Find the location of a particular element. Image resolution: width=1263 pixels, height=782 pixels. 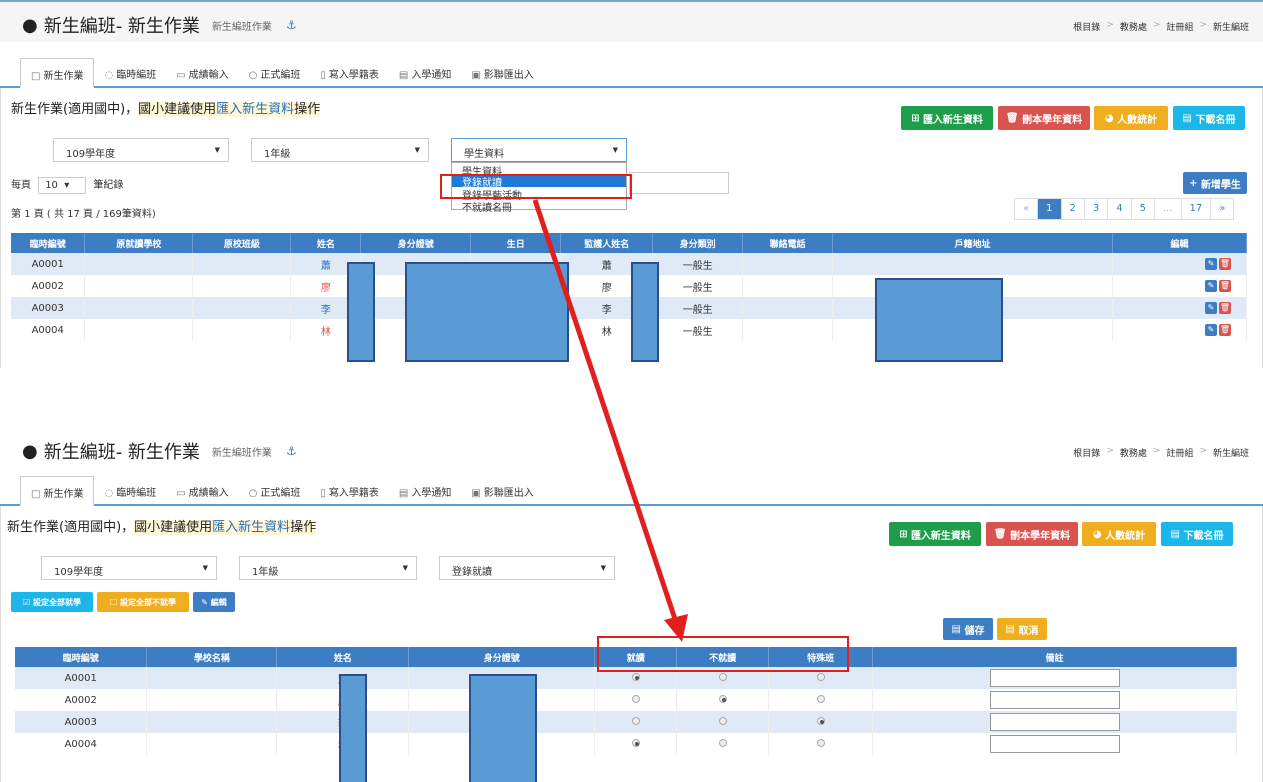

page-2: 2 is located at coordinates (1073, 209).